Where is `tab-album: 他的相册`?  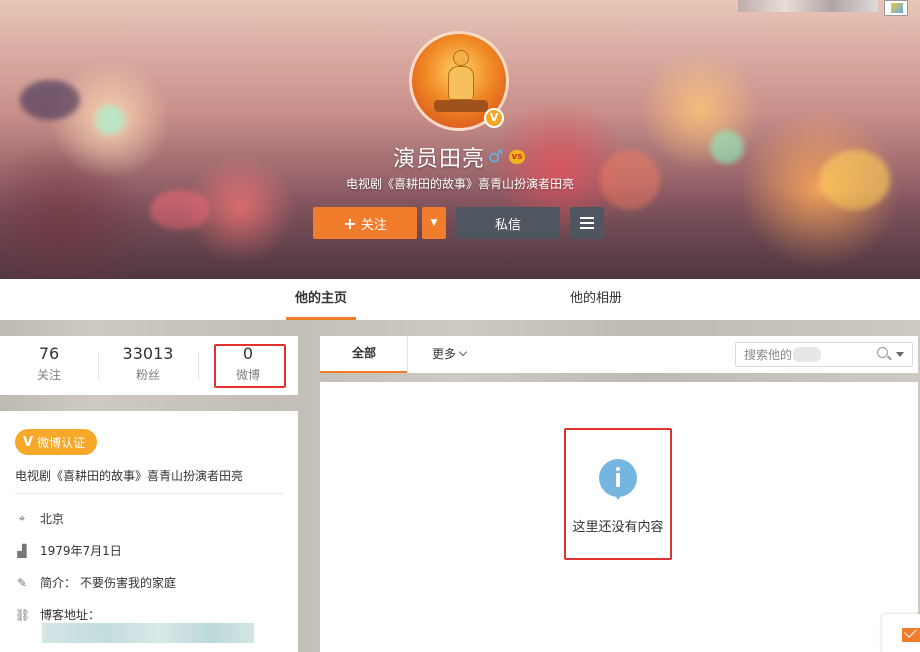 tab-album: 他的相册 is located at coordinates (596, 299).